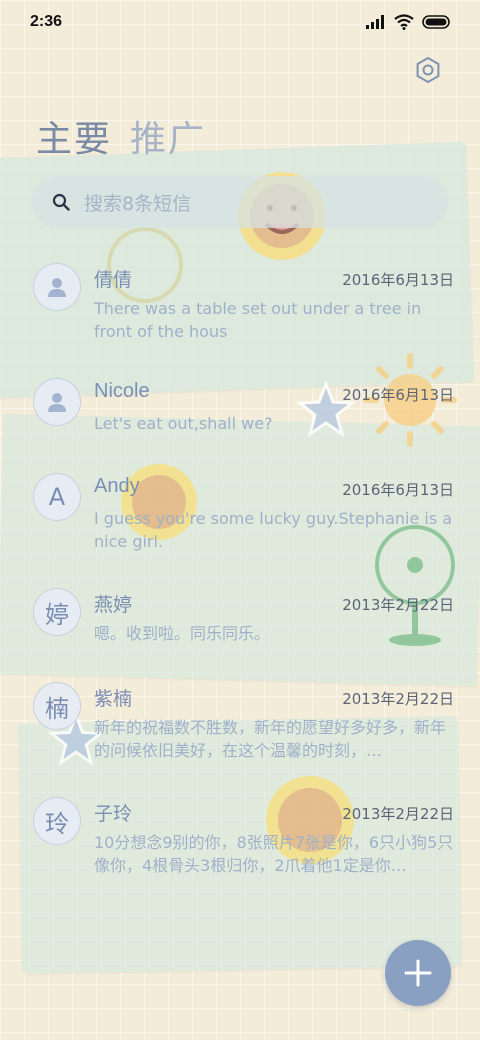  I want to click on search-placeholder: 搜索8条短信, so click(138, 203).